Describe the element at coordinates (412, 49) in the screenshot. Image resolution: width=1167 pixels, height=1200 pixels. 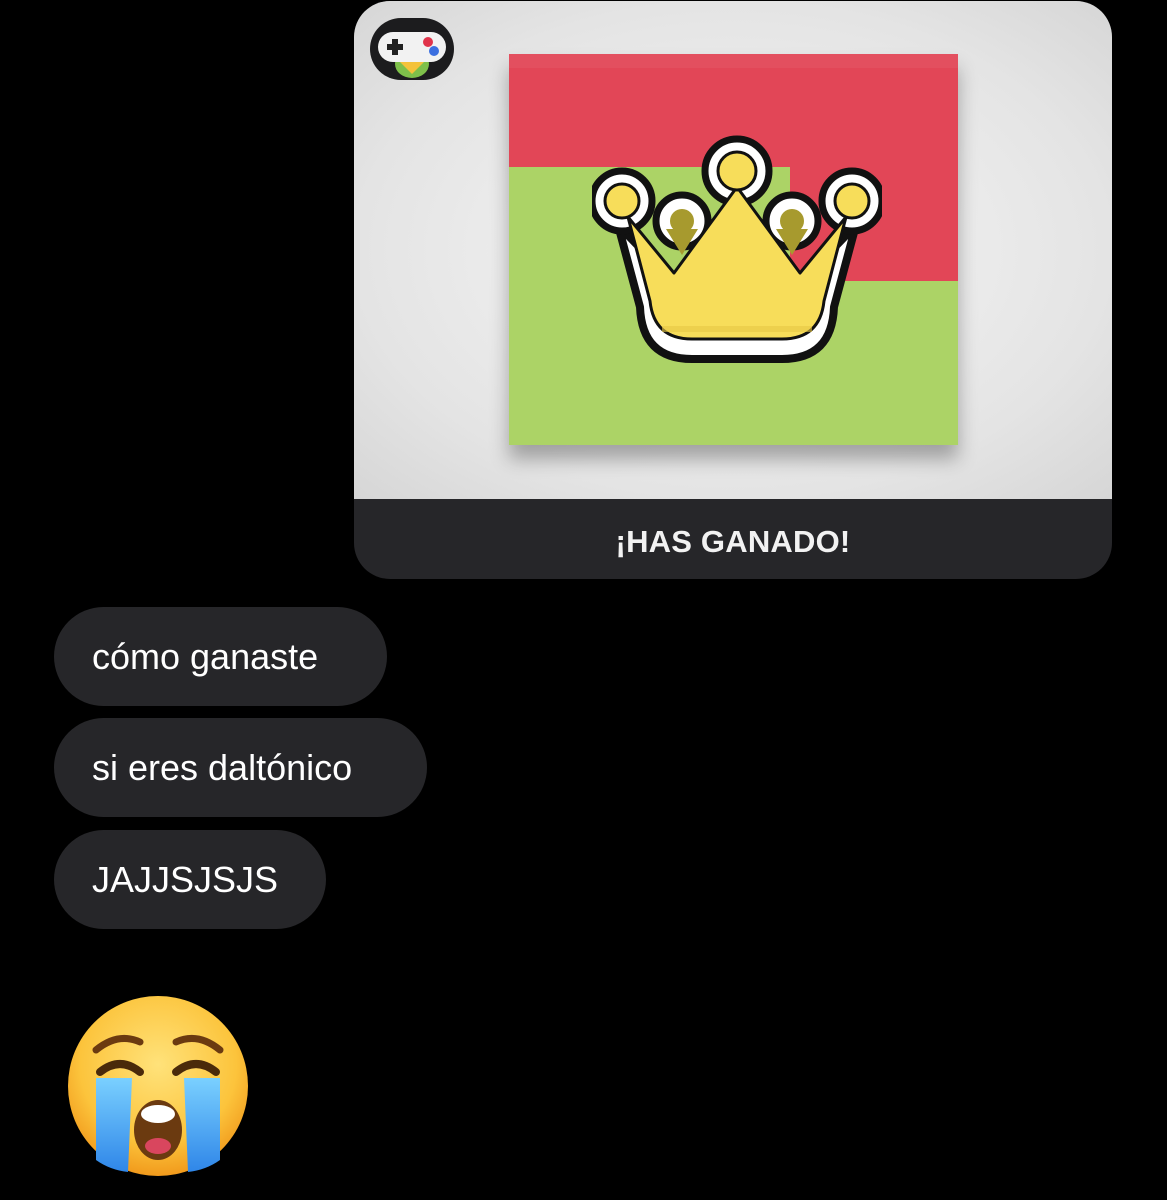
I see `gamepigeon-app-icon` at that location.